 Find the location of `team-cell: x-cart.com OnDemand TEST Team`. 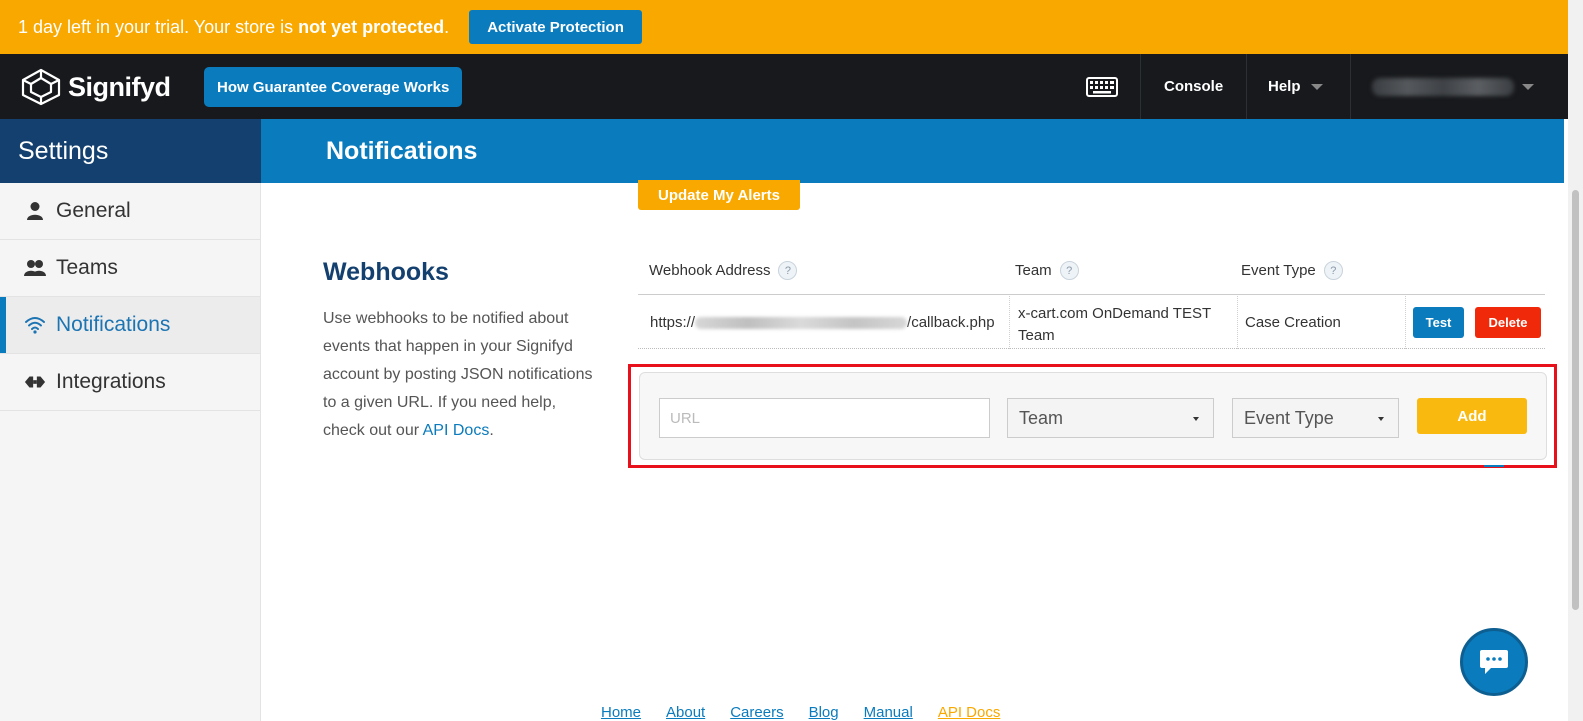

team-cell: x-cart.com OnDemand TEST Team is located at coordinates (1114, 324).